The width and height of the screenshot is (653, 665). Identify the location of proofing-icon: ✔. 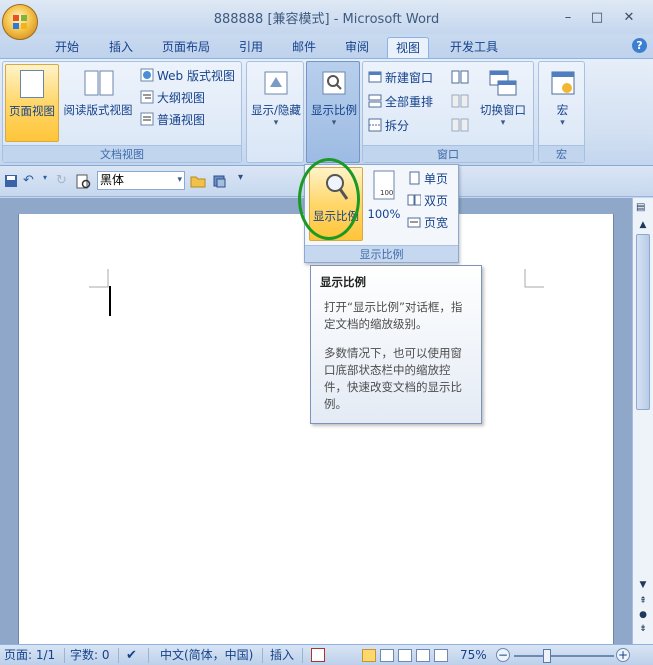
(131, 655).